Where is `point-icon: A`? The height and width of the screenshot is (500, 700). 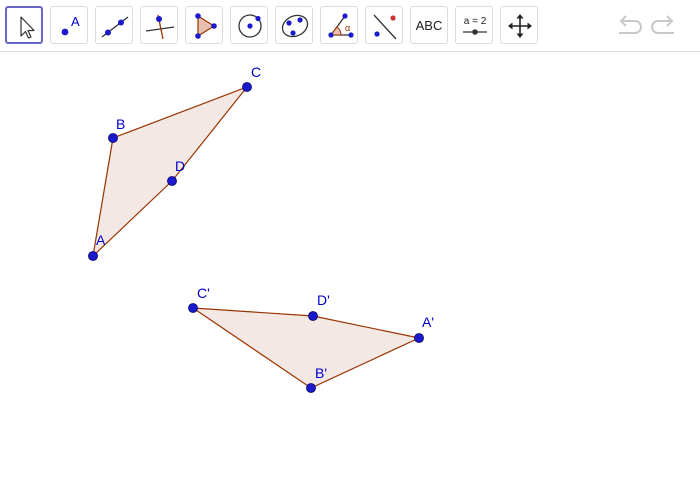 point-icon: A is located at coordinates (70, 25).